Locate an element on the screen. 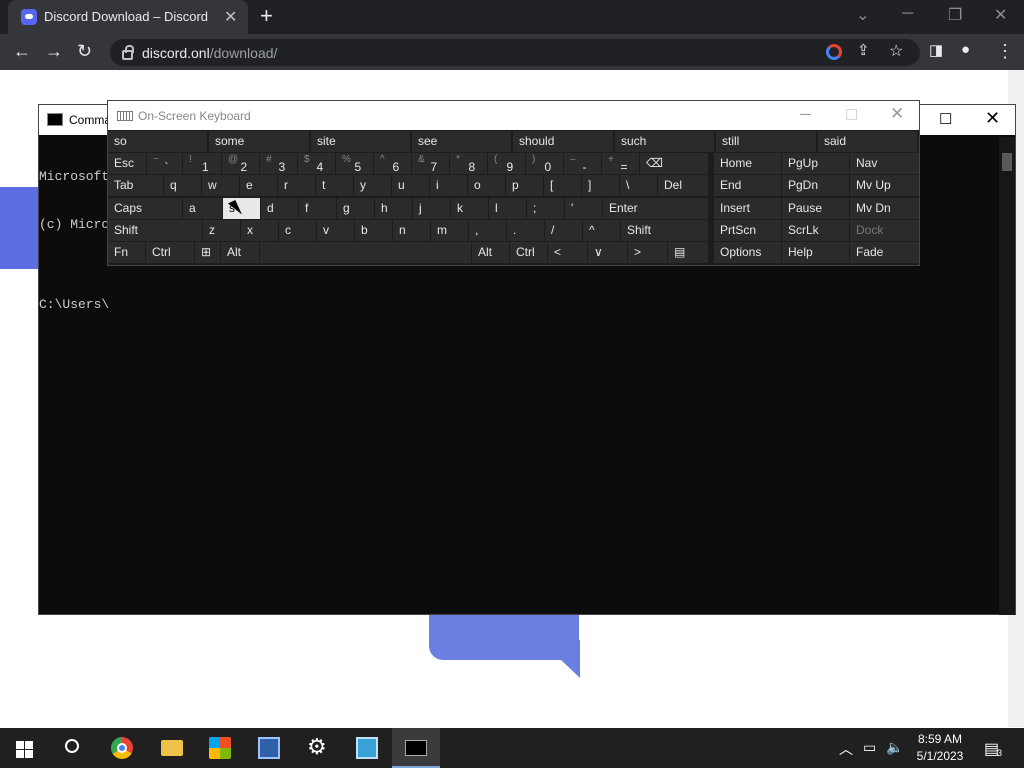 The height and width of the screenshot is (768, 1024). cmd-scroll-thumb is located at coordinates (1007, 162).